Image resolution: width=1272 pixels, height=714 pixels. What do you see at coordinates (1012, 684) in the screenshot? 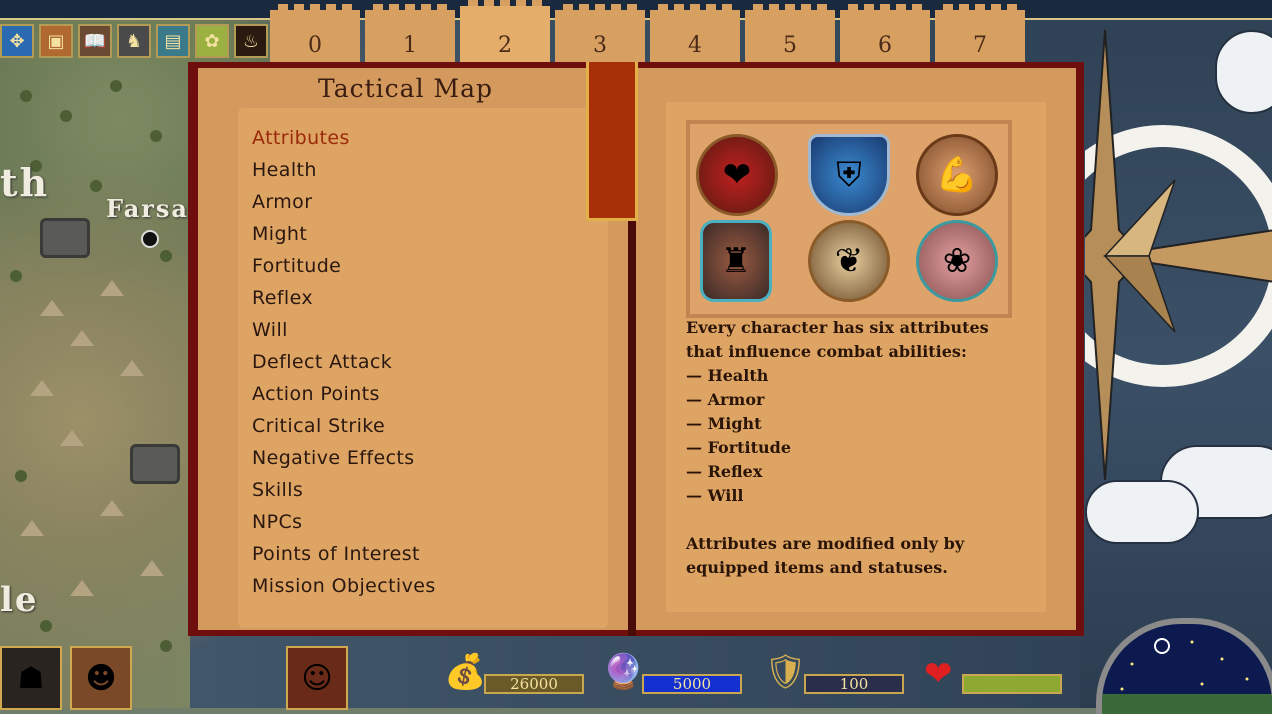
I see `health-bar` at bounding box center [1012, 684].